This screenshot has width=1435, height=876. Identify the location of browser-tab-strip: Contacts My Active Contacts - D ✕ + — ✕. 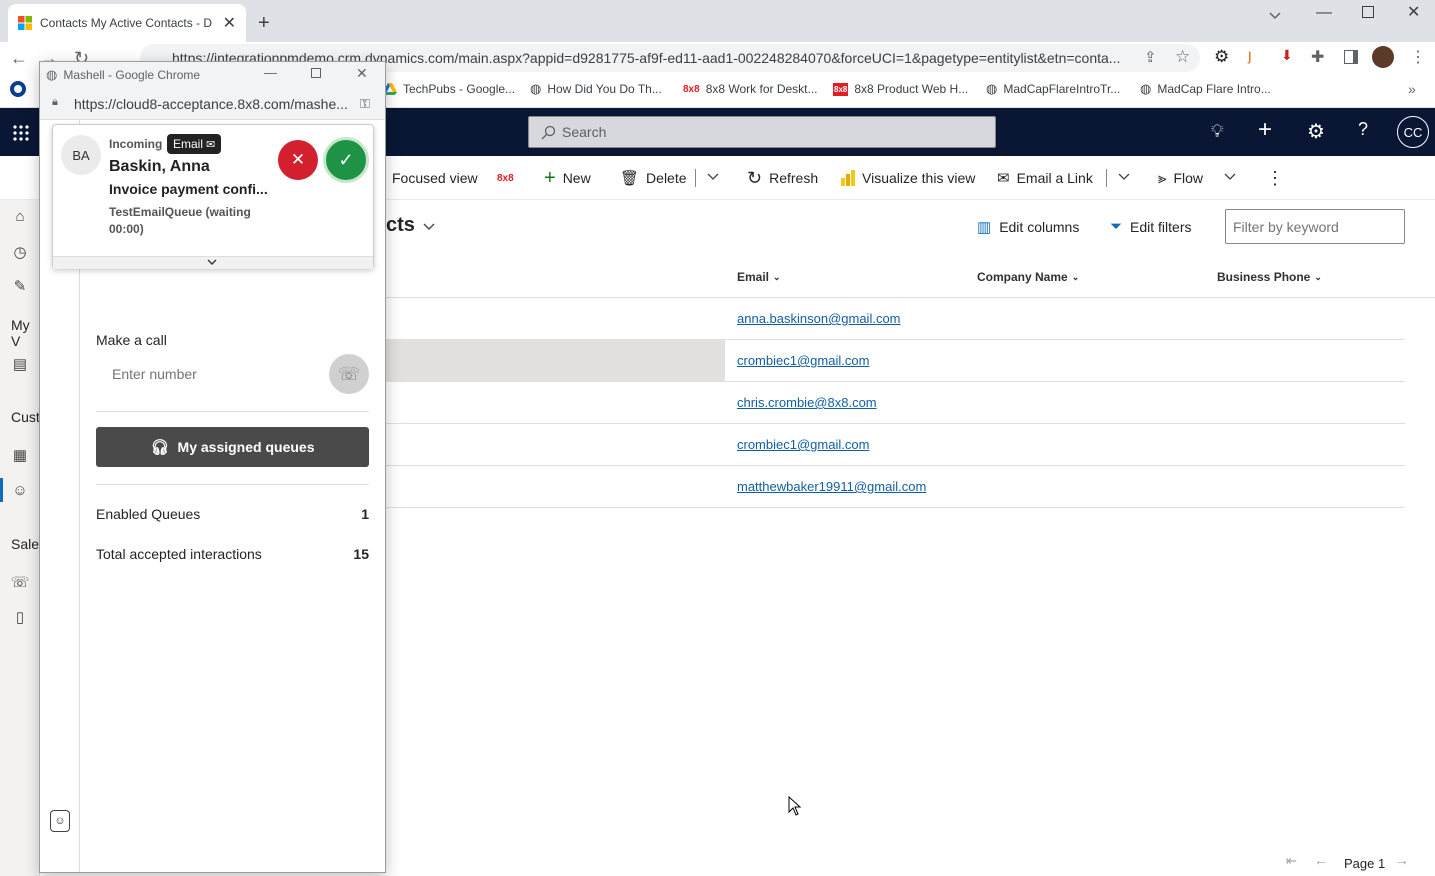
(717, 21).